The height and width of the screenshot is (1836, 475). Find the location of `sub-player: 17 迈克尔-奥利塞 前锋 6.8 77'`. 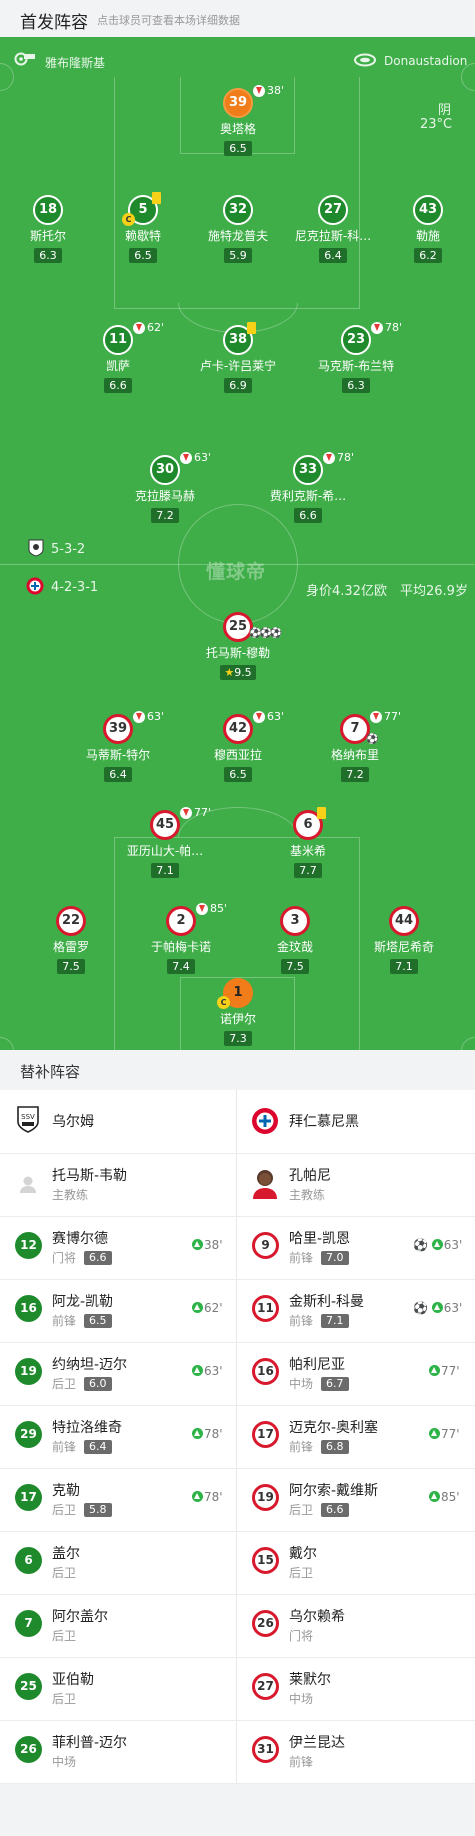

sub-player: 17 迈克尔-奥利塞 前锋 6.8 77' is located at coordinates (355, 1436).